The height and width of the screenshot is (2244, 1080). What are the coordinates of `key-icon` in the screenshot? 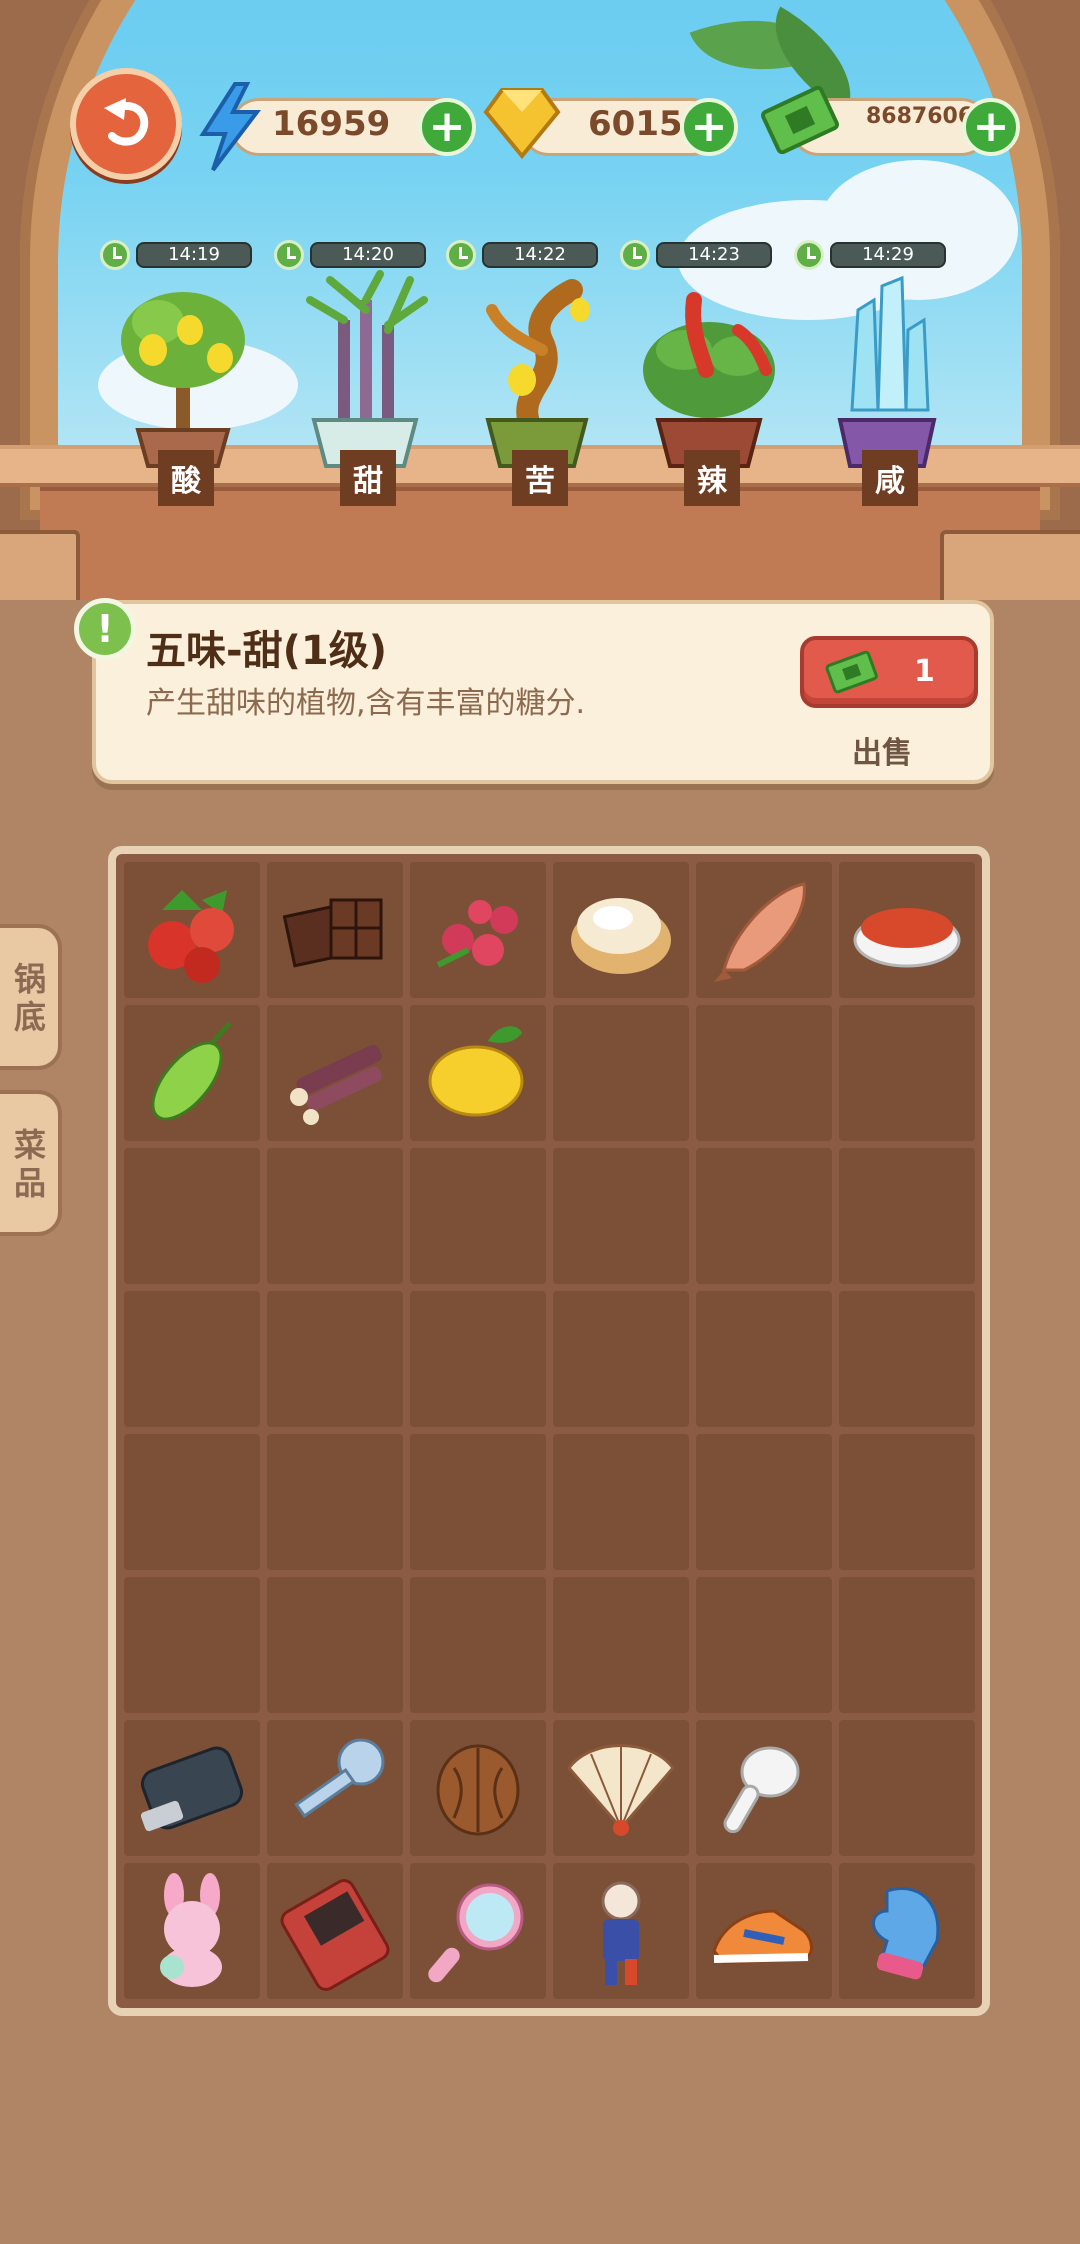 It's located at (339, 1778).